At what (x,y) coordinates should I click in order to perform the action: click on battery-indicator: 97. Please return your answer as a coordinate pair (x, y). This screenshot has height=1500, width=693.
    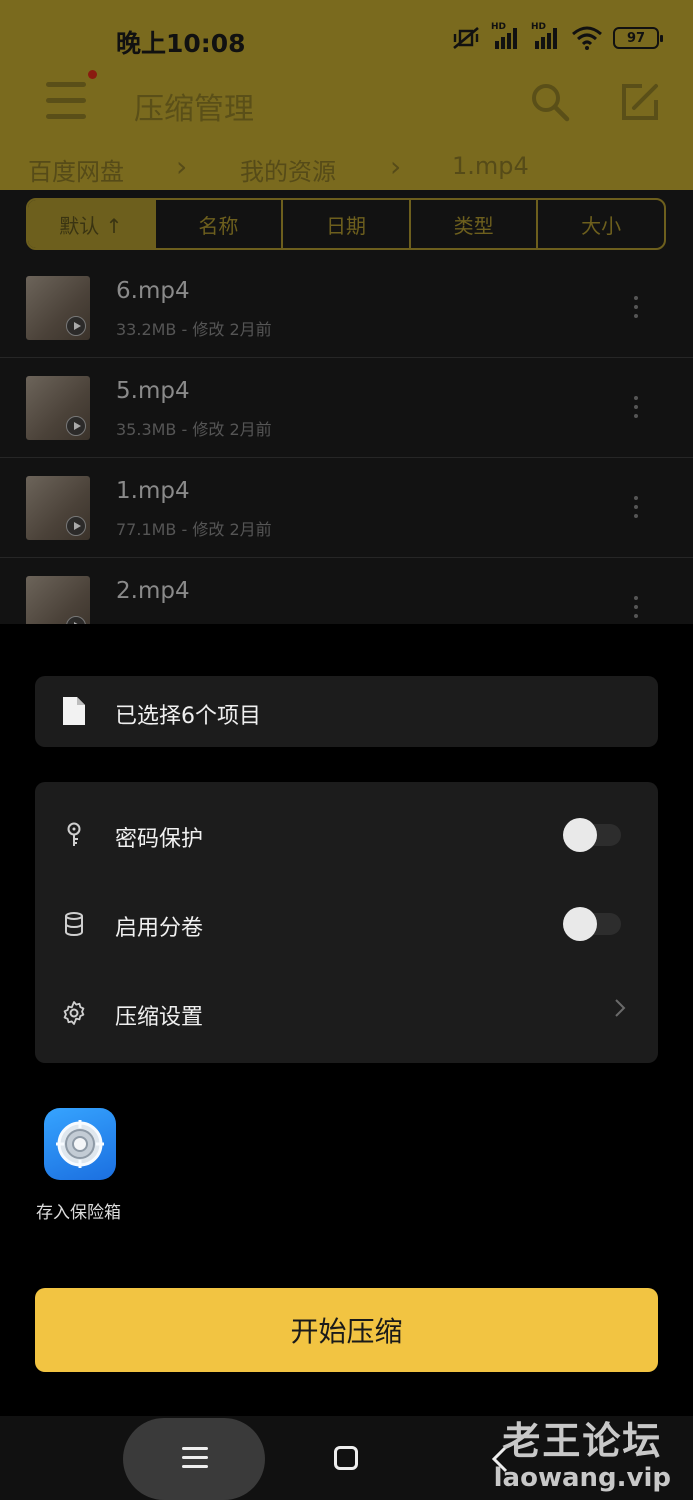
    Looking at the image, I should click on (638, 38).